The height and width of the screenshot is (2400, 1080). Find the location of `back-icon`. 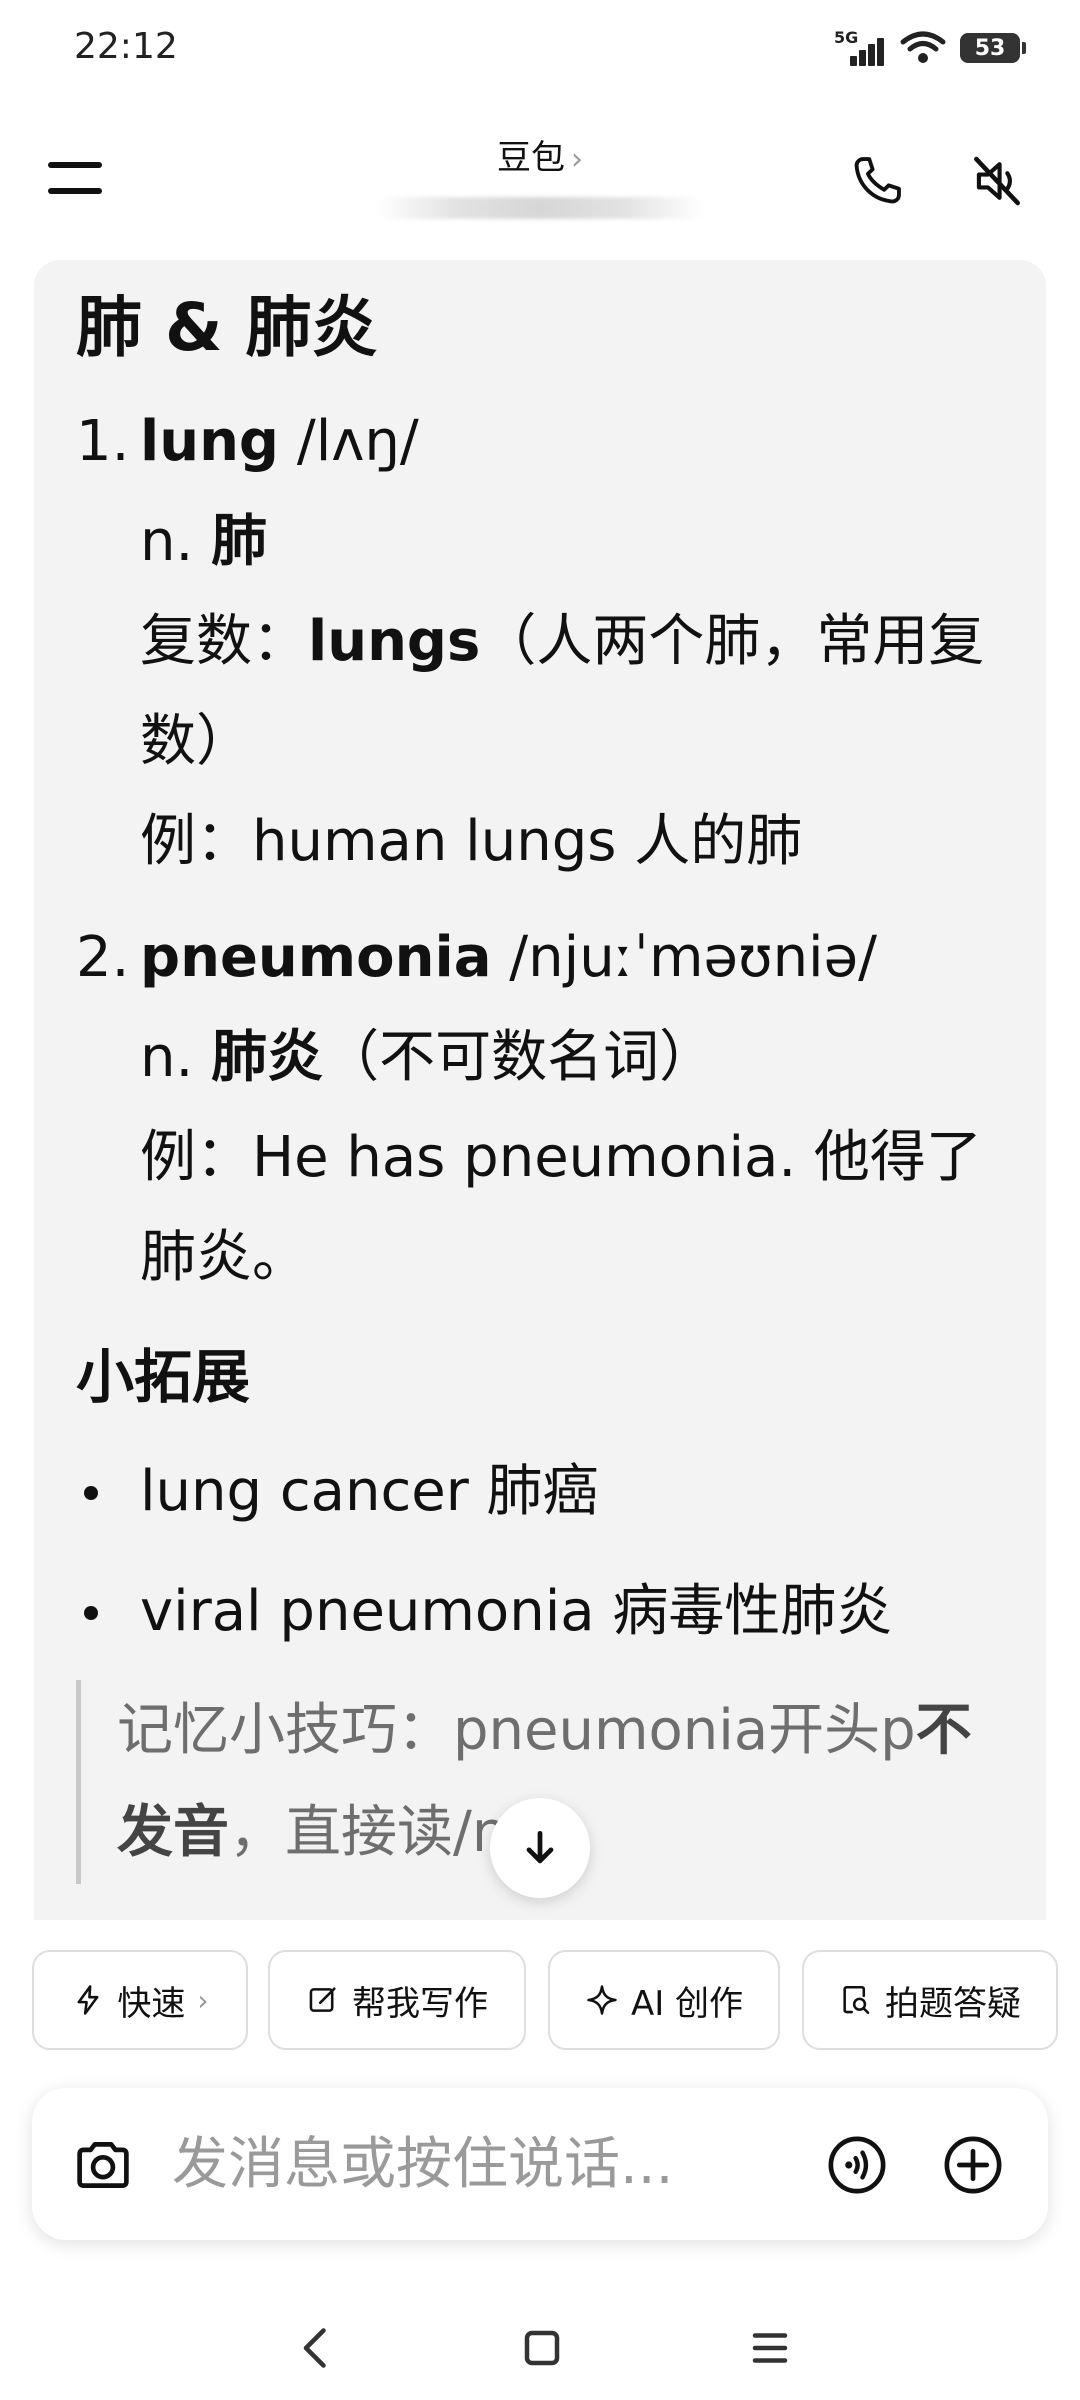

back-icon is located at coordinates (314, 2348).